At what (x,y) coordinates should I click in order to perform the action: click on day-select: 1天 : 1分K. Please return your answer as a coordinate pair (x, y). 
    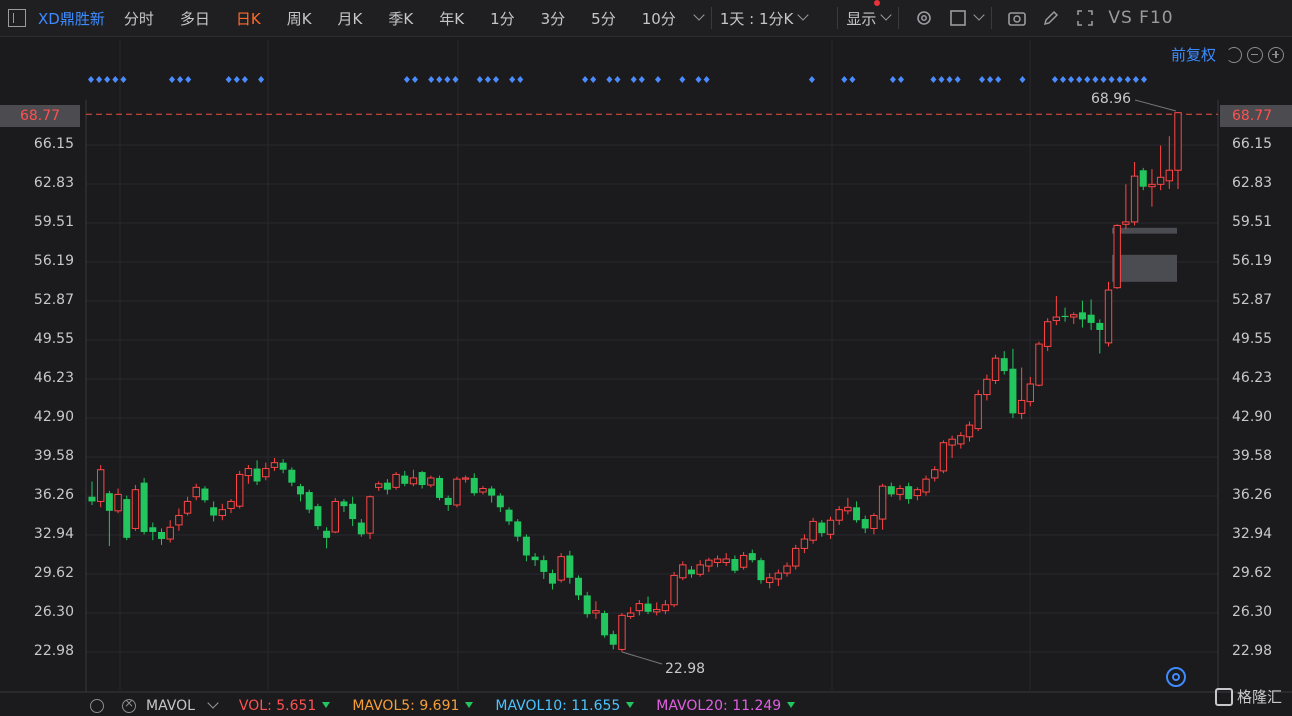
    Looking at the image, I should click on (757, 18).